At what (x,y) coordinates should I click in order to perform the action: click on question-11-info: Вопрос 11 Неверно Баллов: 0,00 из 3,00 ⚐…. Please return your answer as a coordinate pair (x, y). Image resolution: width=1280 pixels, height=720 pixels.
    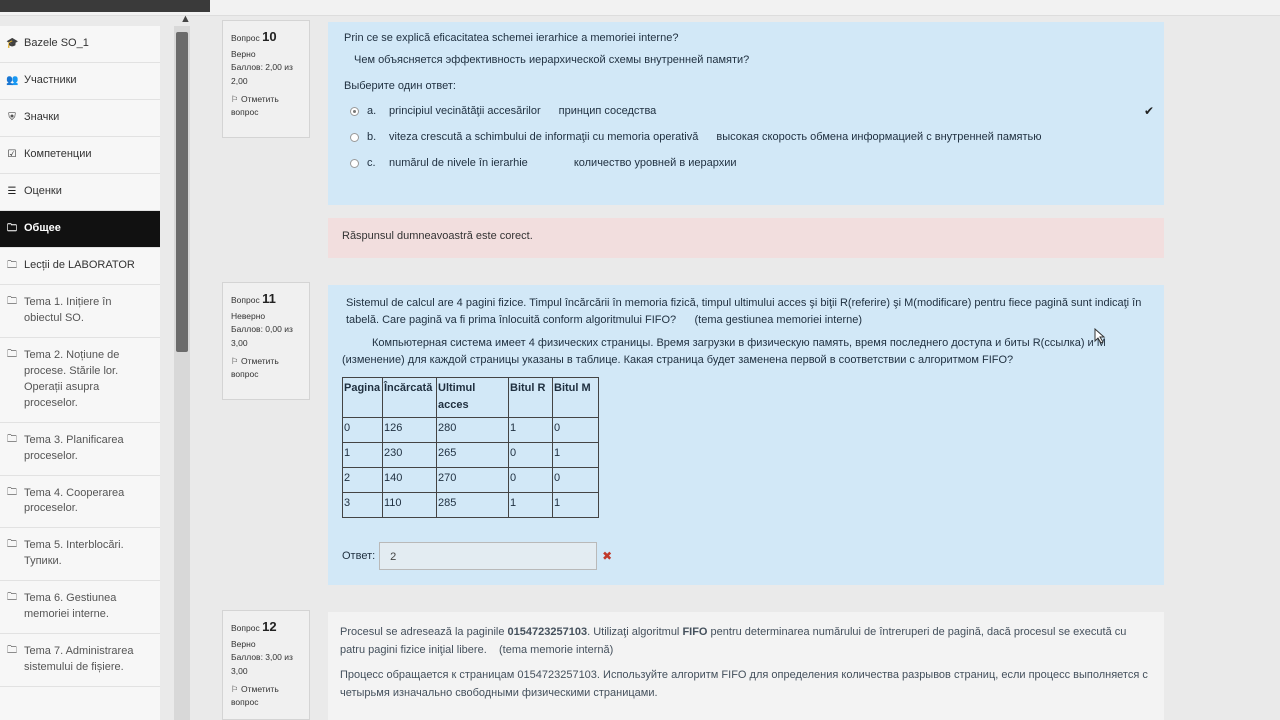
    Looking at the image, I should click on (266, 341).